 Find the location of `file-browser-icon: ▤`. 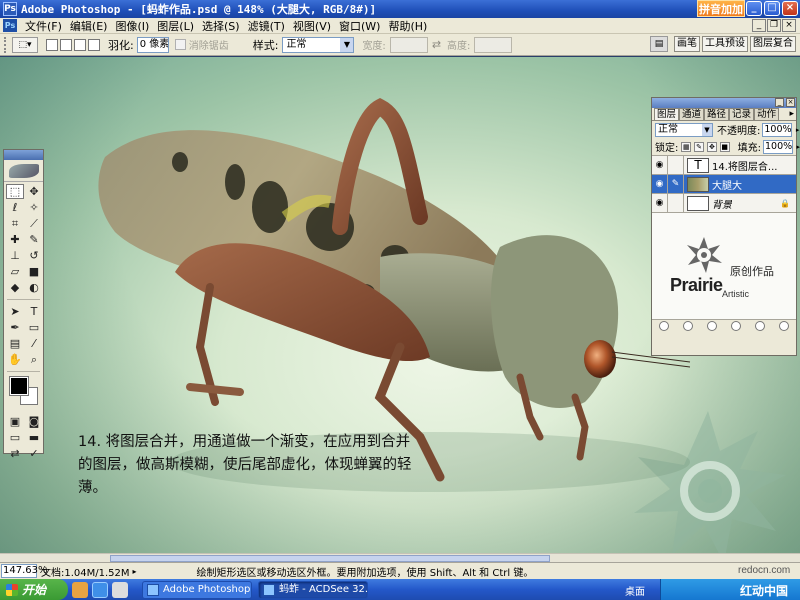

file-browser-icon: ▤ is located at coordinates (659, 44).